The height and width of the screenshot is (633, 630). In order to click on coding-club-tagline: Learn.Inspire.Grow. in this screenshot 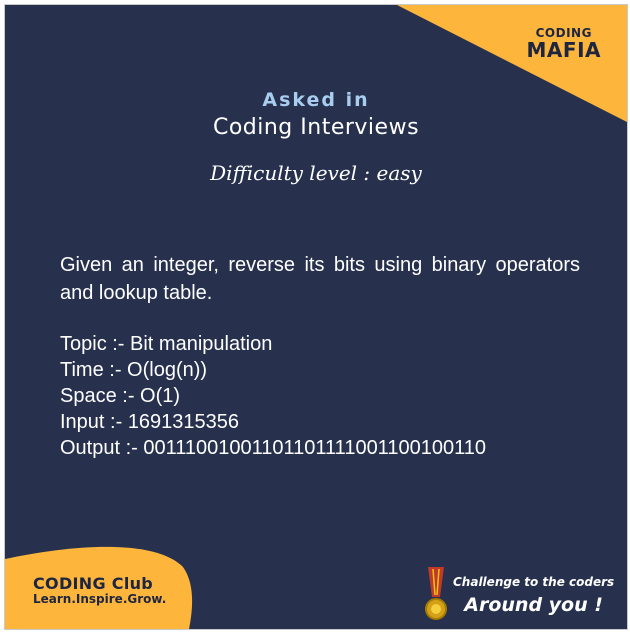, I will do `click(100, 599)`.